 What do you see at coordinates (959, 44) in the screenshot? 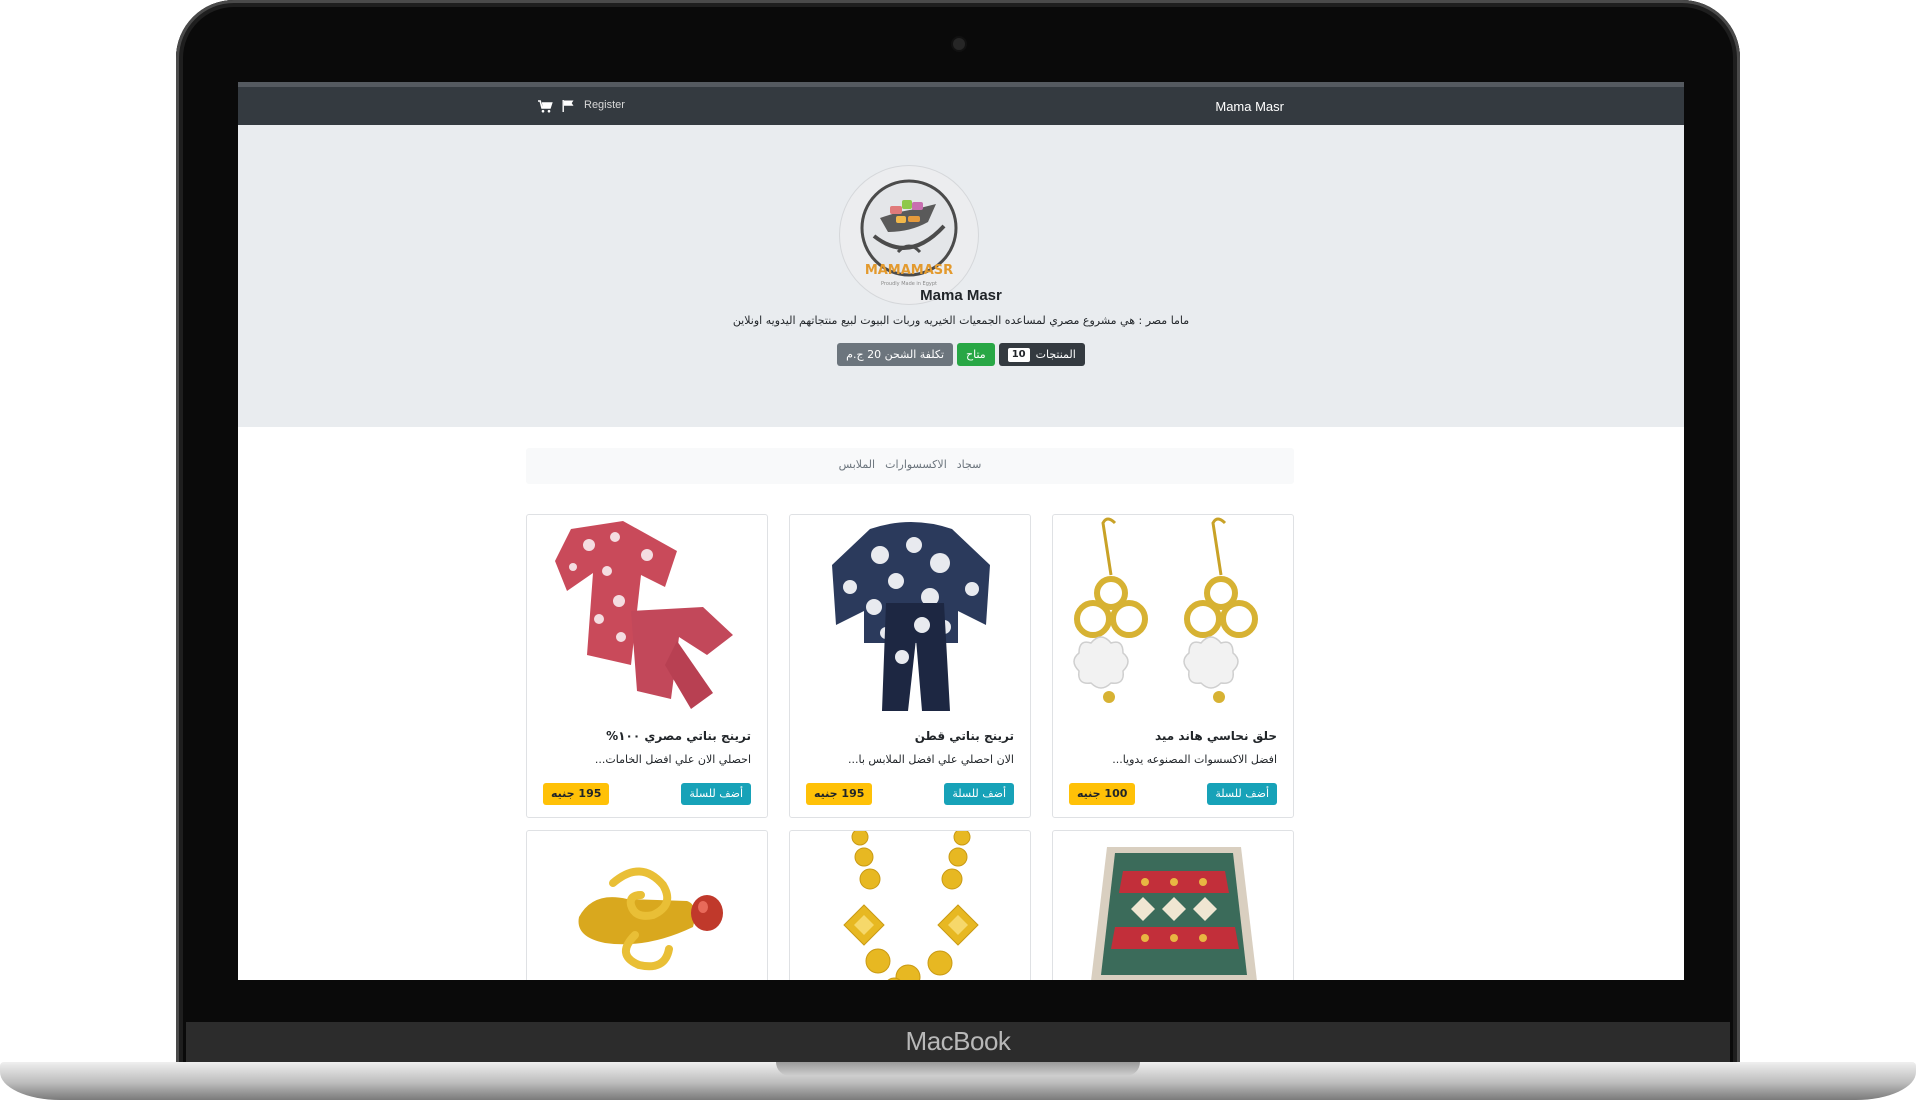
I see `camera-icon` at bounding box center [959, 44].